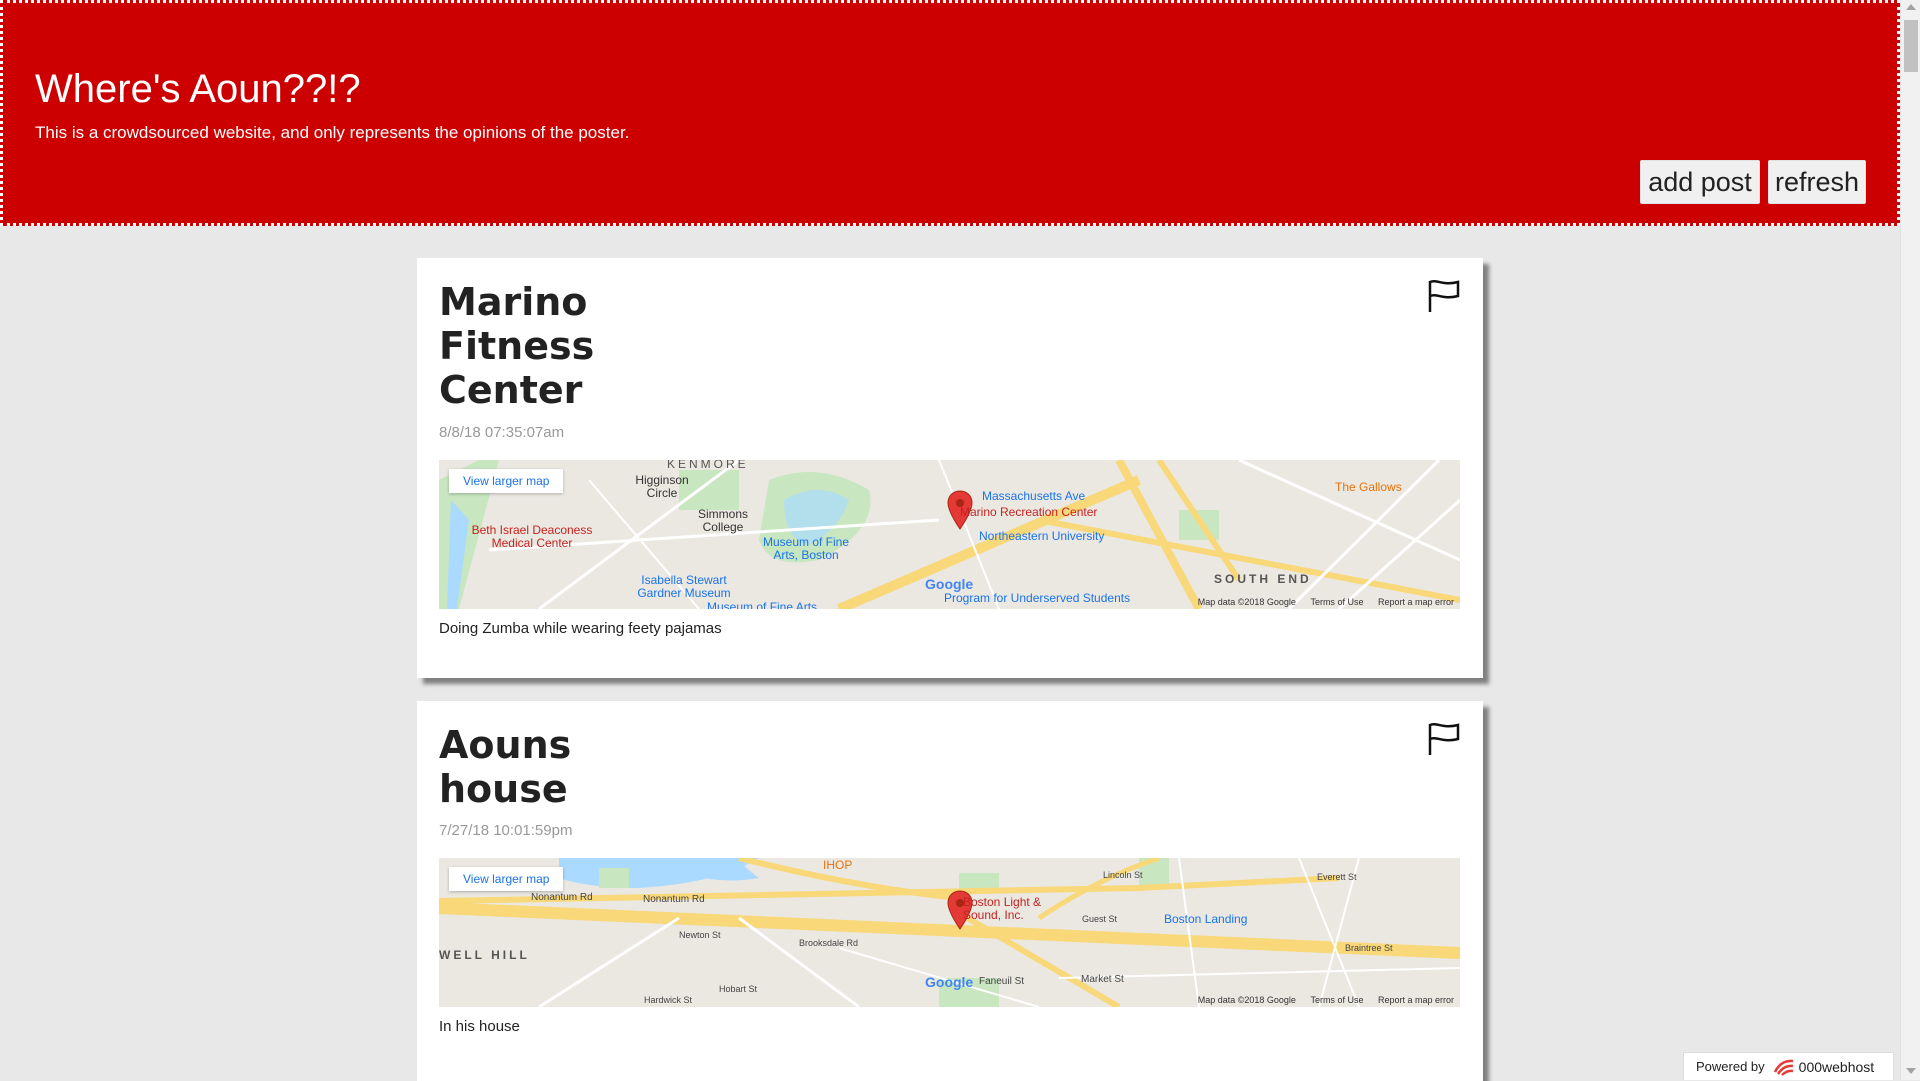  What do you see at coordinates (806, 548) in the screenshot?
I see `map-place-label: Museum of Fine Arts, Boston` at bounding box center [806, 548].